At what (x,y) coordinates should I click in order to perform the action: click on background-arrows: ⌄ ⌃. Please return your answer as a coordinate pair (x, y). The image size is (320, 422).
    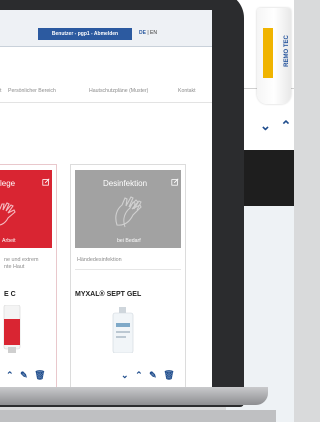
    Looking at the image, I should click on (275, 126).